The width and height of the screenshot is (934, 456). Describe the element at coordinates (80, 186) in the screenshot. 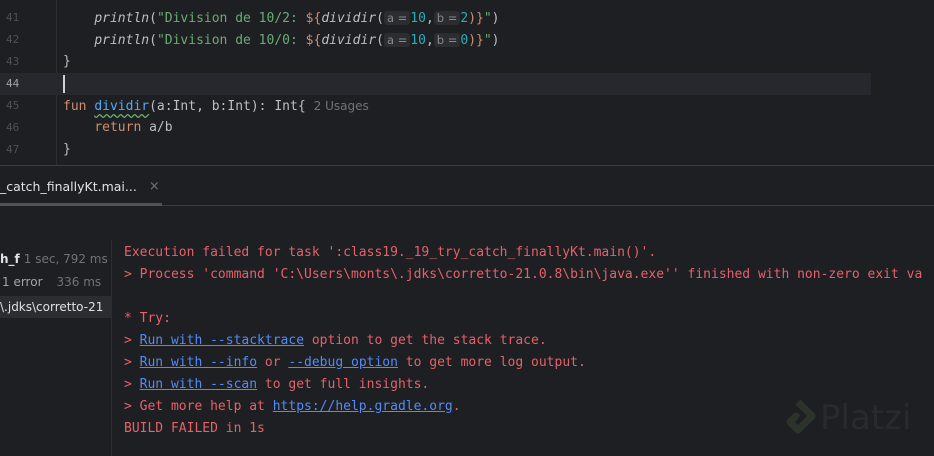

I see `run-tab: _catch_finallyKt.mai... ×` at that location.